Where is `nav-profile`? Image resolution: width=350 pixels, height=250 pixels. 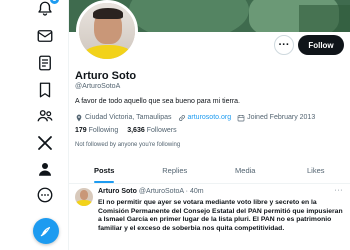 nav-profile is located at coordinates (45, 169).